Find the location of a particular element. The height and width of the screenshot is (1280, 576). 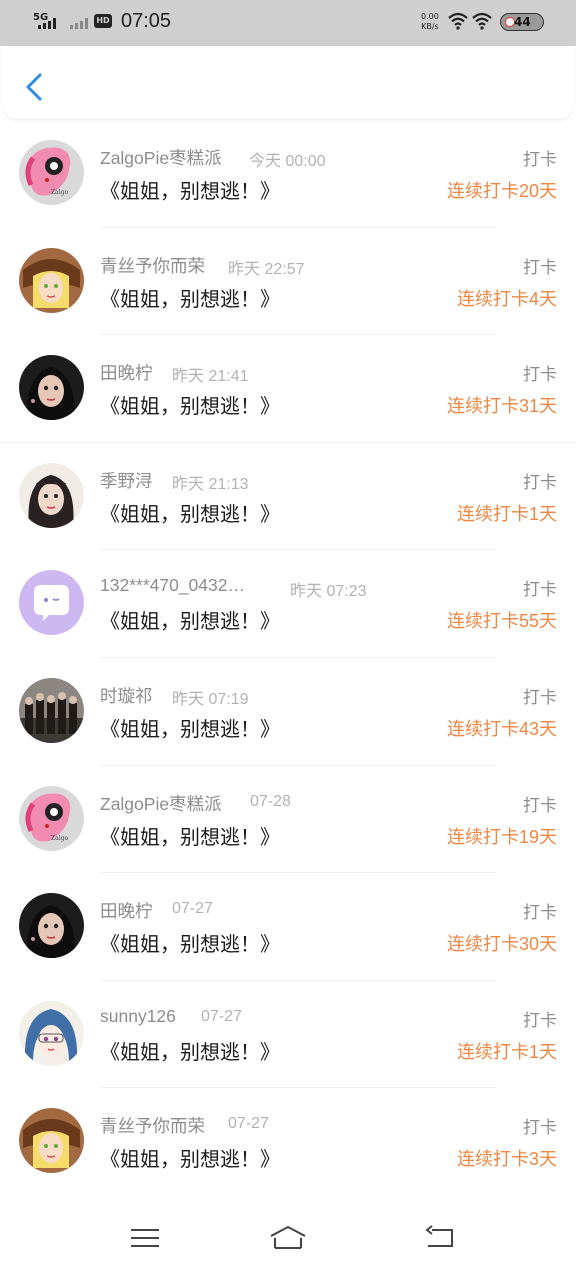

back-icon is located at coordinates (440, 1238).